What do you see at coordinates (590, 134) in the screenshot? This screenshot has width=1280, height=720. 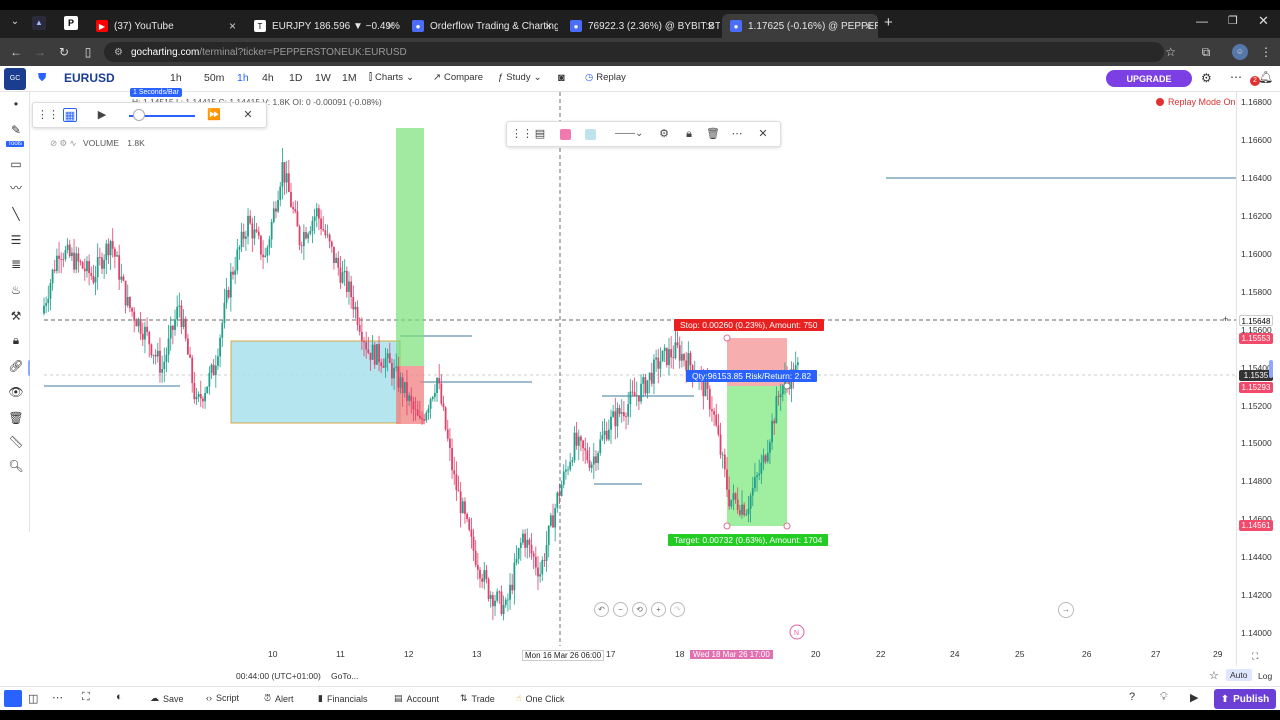 I see `border-color-swatch` at bounding box center [590, 134].